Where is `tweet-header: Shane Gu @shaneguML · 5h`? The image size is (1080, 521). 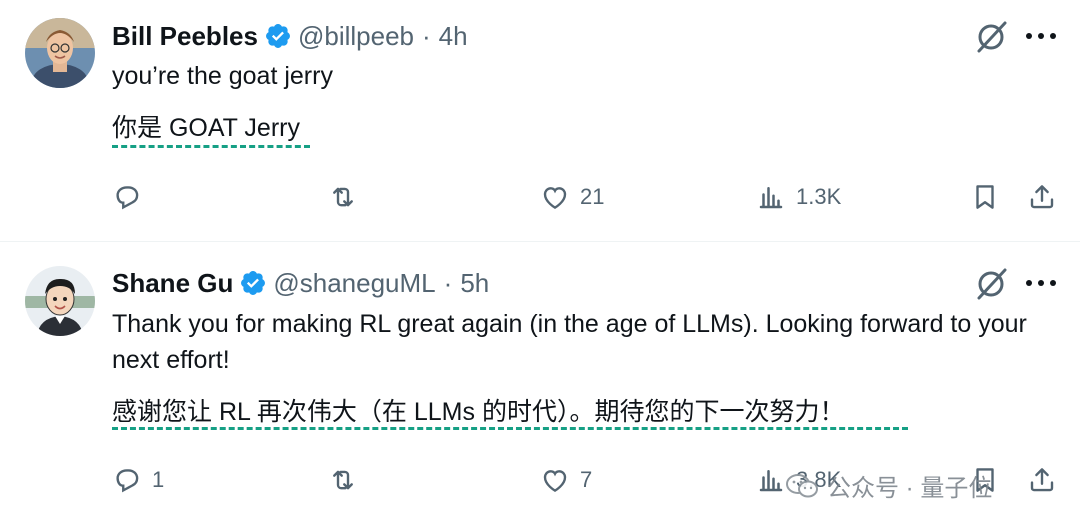
tweet-header: Shane Gu @shaneguML · 5h is located at coordinates (300, 283).